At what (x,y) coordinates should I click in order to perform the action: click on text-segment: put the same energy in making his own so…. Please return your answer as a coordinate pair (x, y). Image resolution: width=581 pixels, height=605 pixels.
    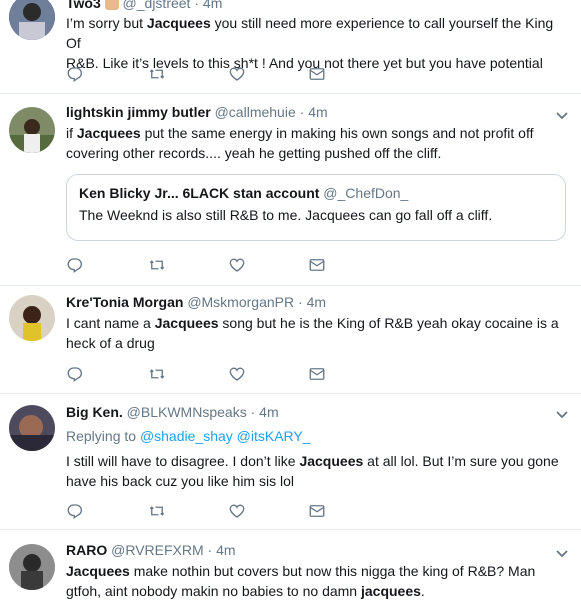
    Looking at the image, I should click on (337, 133).